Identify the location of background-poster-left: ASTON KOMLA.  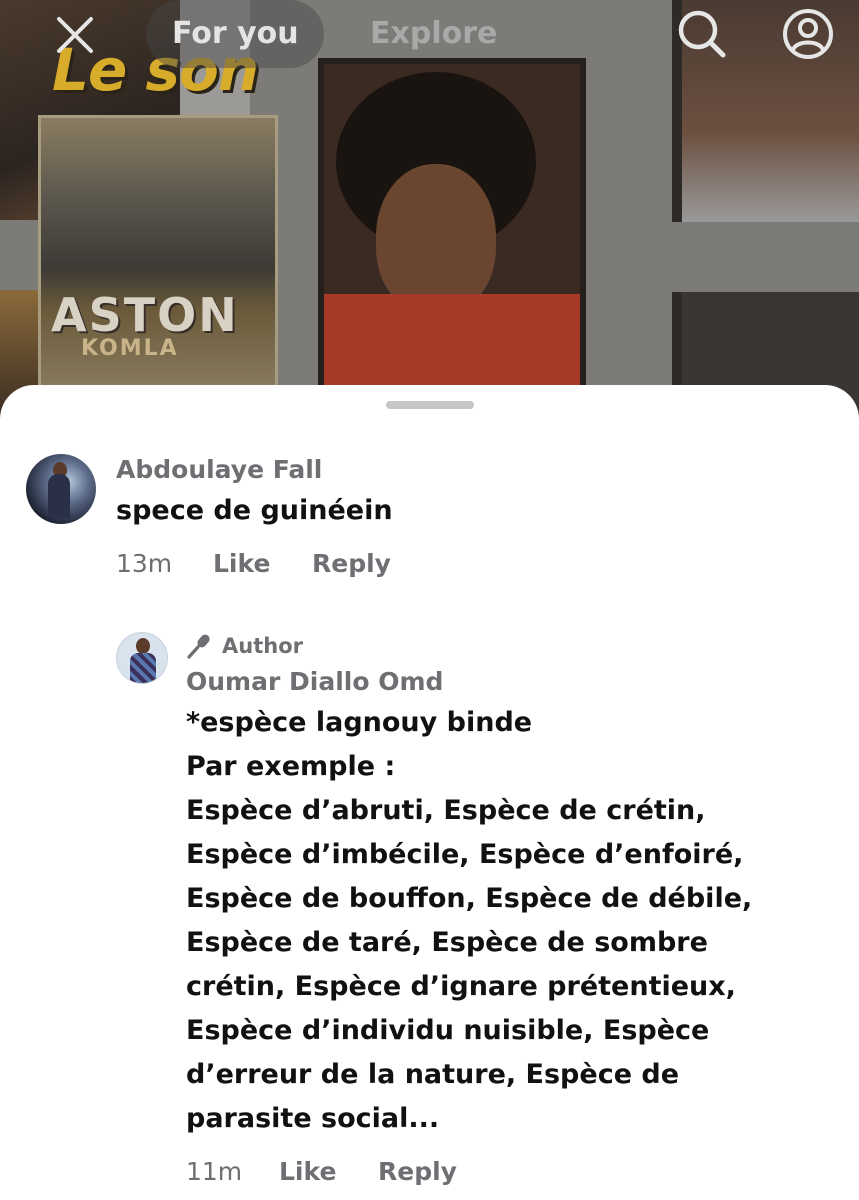
(158, 255).